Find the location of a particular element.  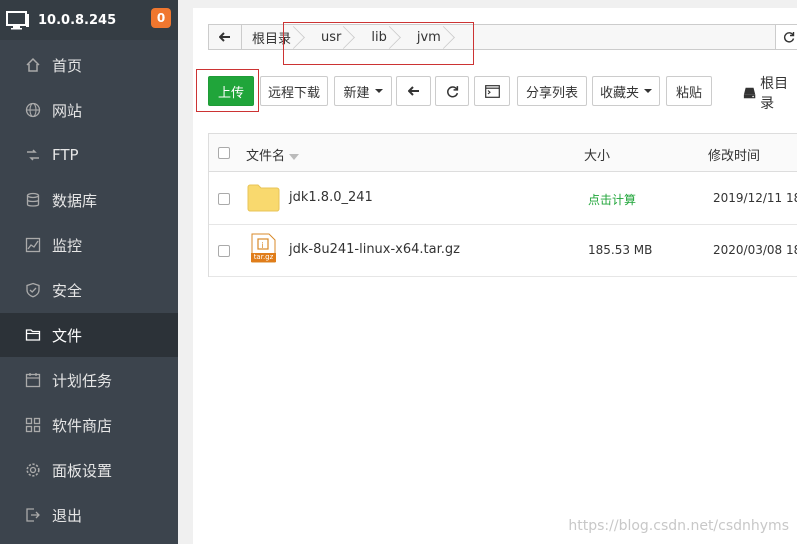

header-filename-label: 文件名 is located at coordinates (266, 156).